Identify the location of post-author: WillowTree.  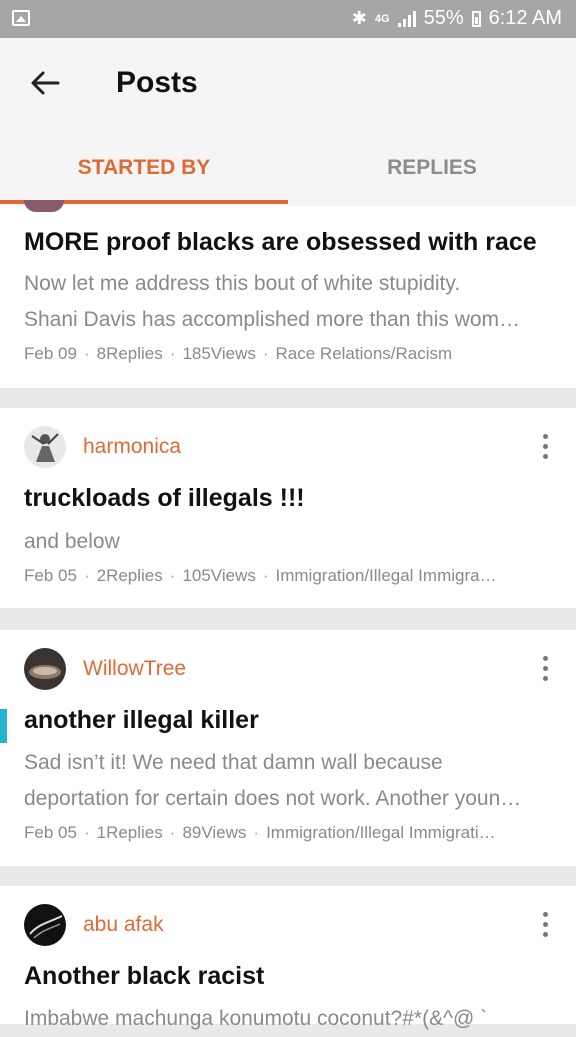
(105, 669).